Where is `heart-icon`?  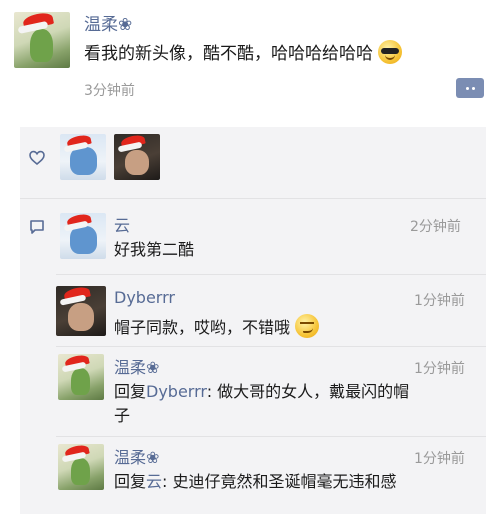 heart-icon is located at coordinates (37, 158).